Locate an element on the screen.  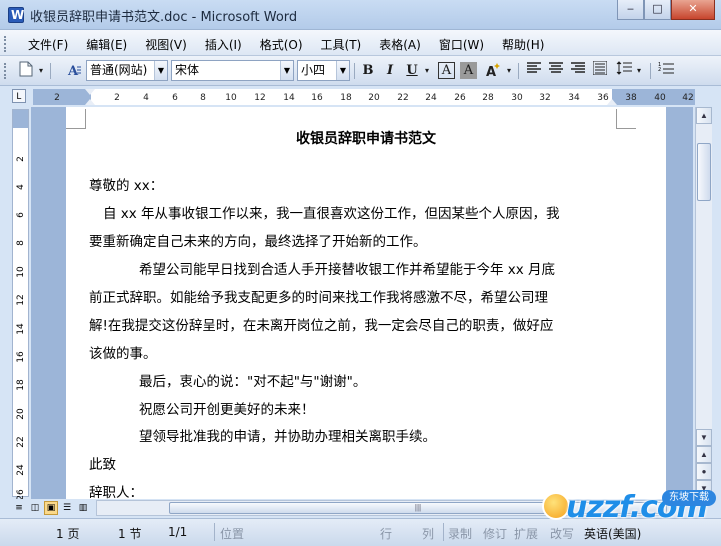
document-line: 希望公司能早日找到合适人手开接替收银工作并希望能于今年 xx 月底 is located at coordinates (347, 270).